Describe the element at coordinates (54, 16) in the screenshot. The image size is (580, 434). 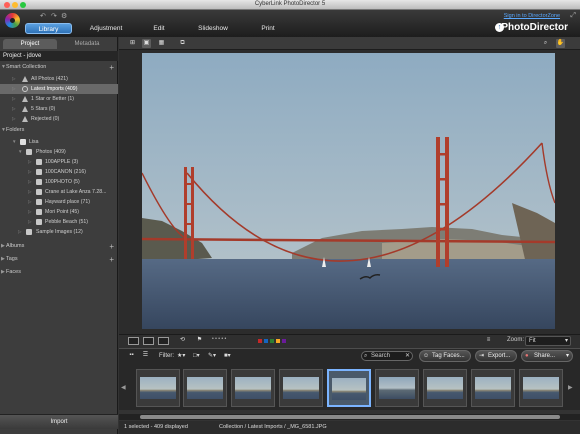
I see `redo-icon: ↷` at that location.